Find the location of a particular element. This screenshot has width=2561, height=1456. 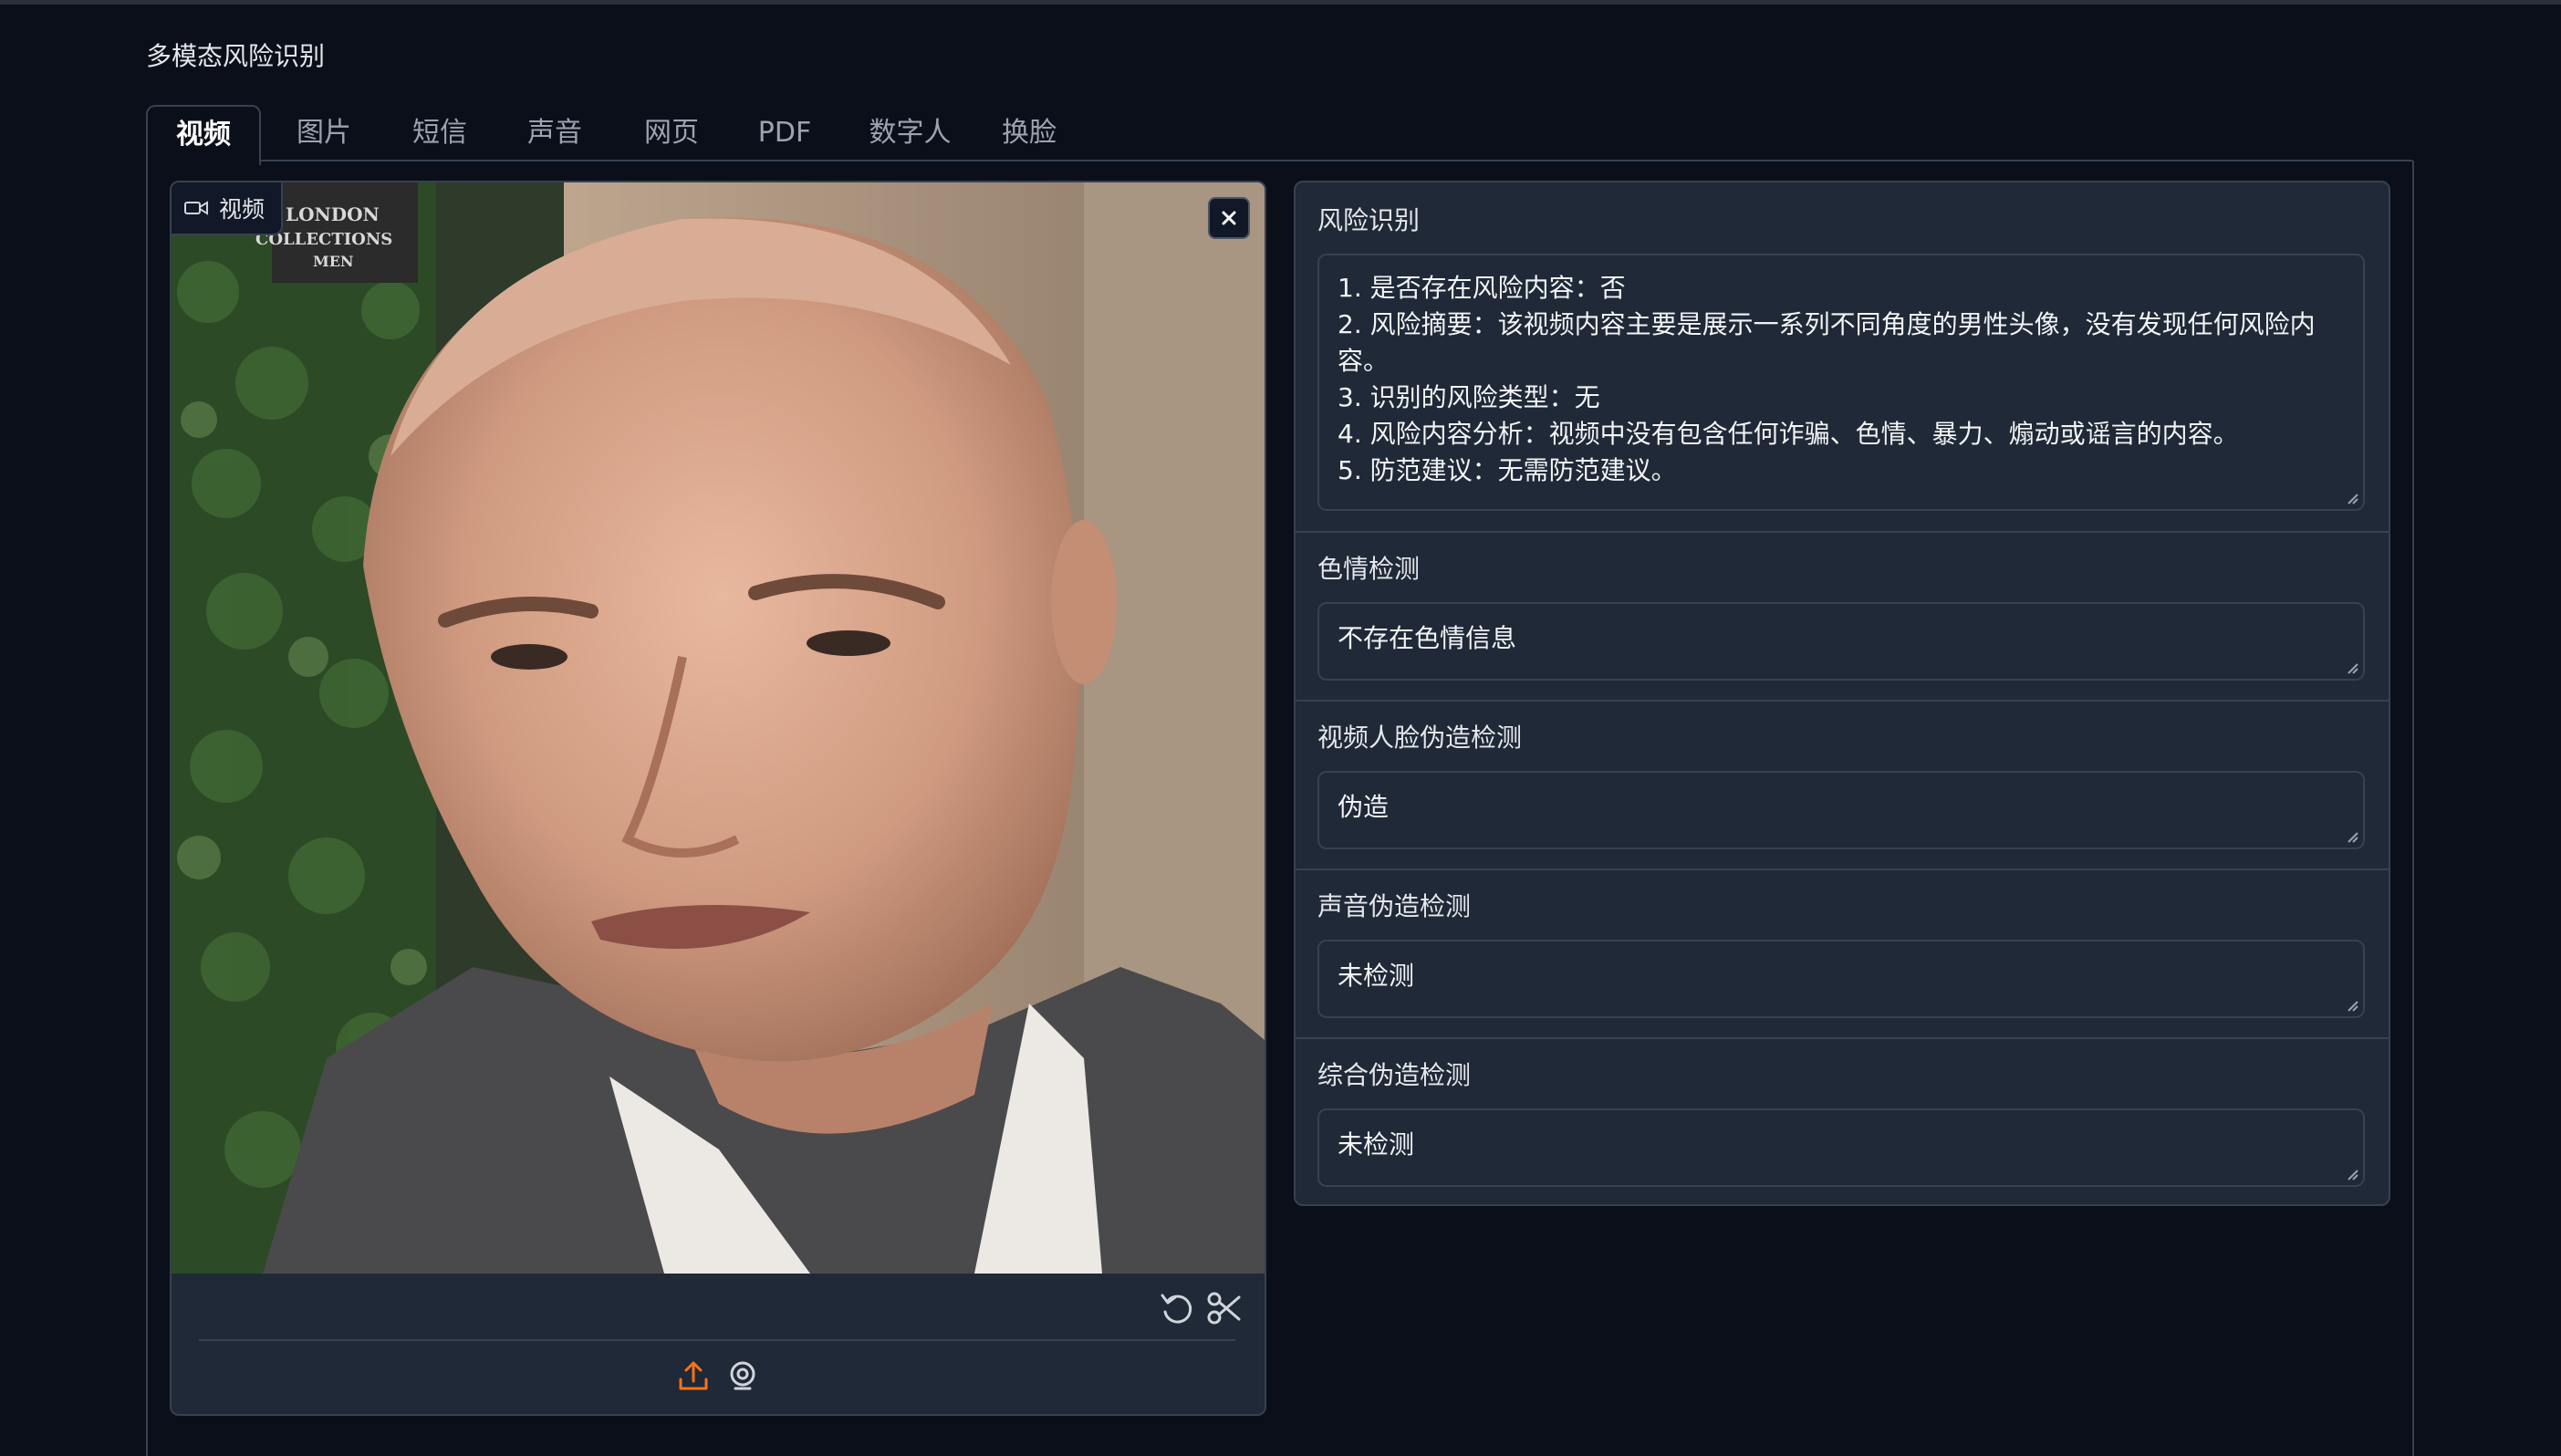

watermark-line-3: MEN is located at coordinates (333, 261).